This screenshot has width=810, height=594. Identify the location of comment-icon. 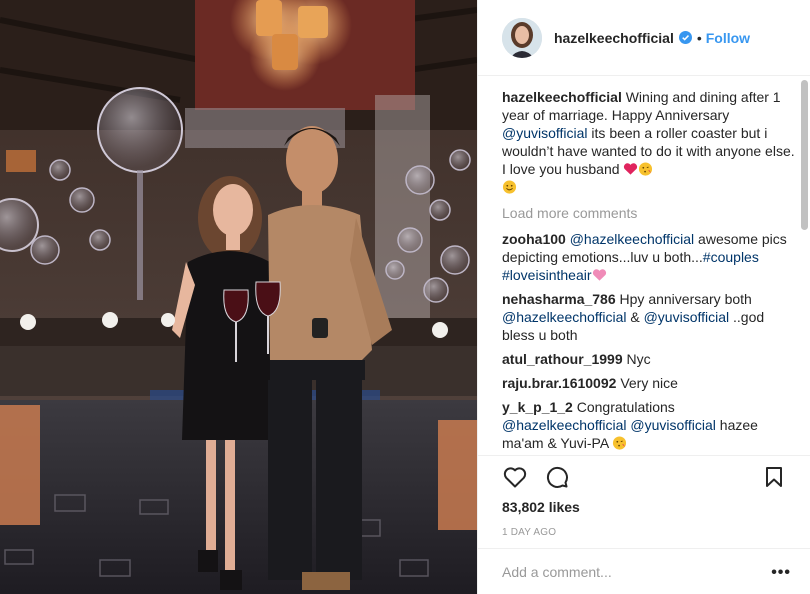
(557, 477).